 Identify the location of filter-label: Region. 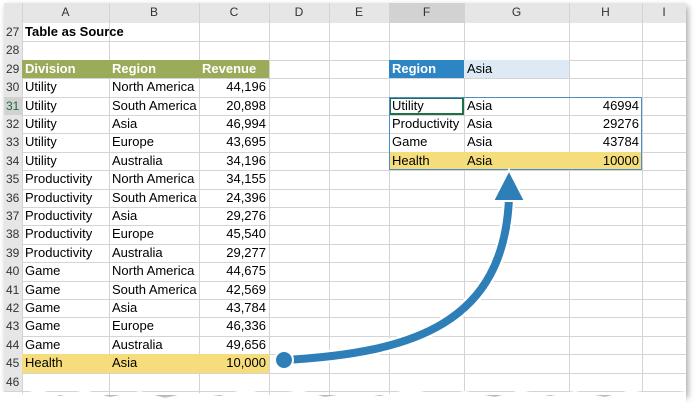
(426, 69).